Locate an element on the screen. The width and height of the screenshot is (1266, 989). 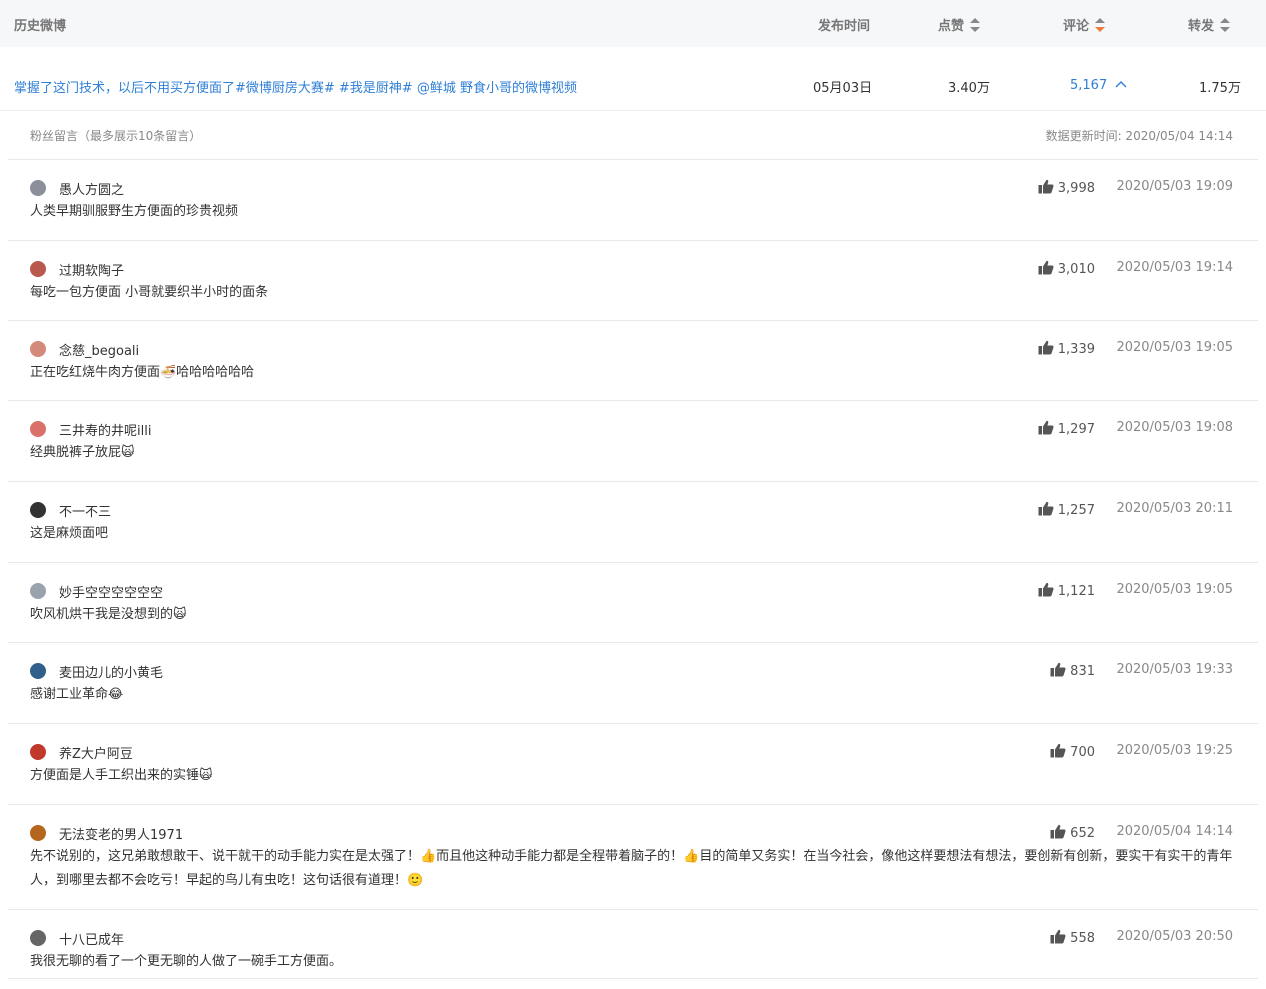
comment-time: 2020/05/03 19:08 is located at coordinates (1174, 427).